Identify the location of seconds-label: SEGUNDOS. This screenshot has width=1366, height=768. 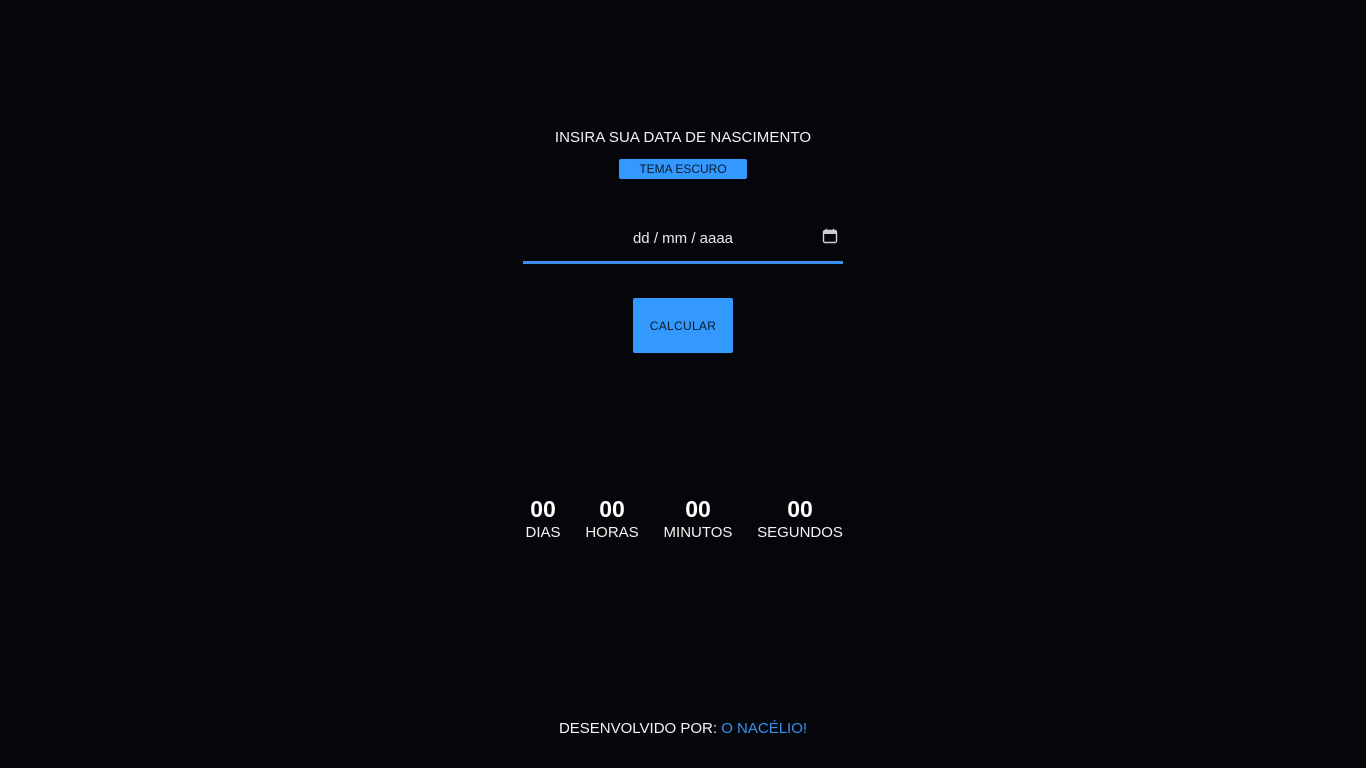
(800, 532).